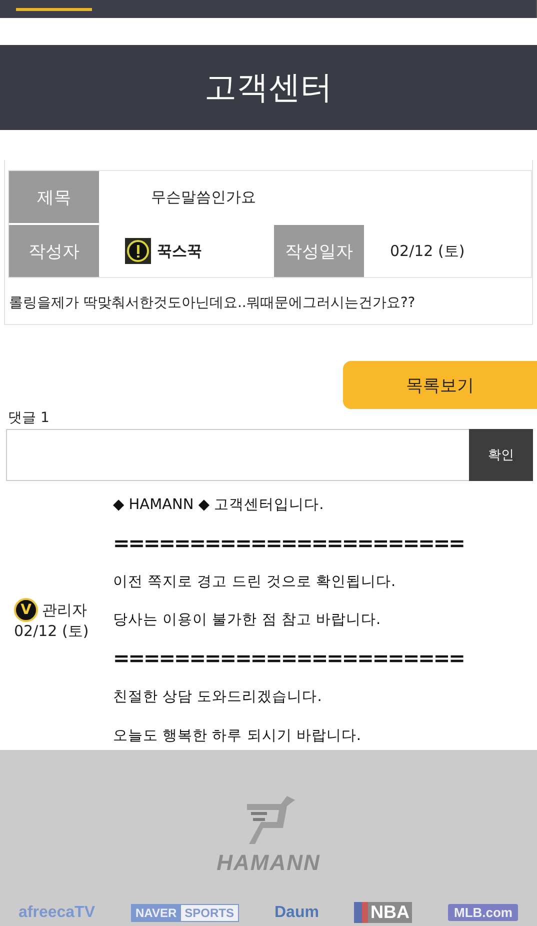  I want to click on post-body: 롤링을제가 딱맞춰서한것도아닌데요..뭐때문에그러시는건가요??, so click(212, 303).